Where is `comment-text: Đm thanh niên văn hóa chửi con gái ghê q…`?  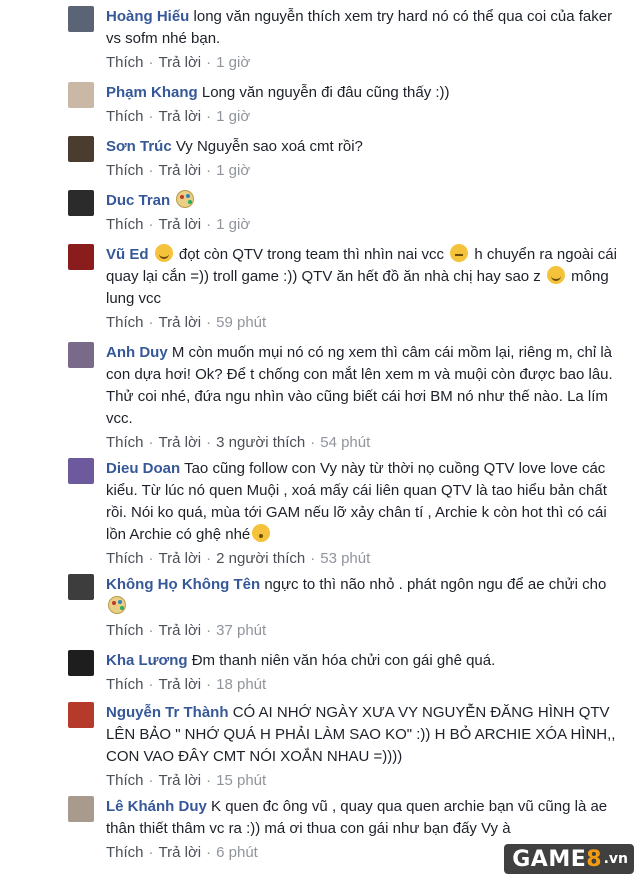 comment-text: Đm thanh niên văn hóa chửi con gái ghê q… is located at coordinates (343, 660).